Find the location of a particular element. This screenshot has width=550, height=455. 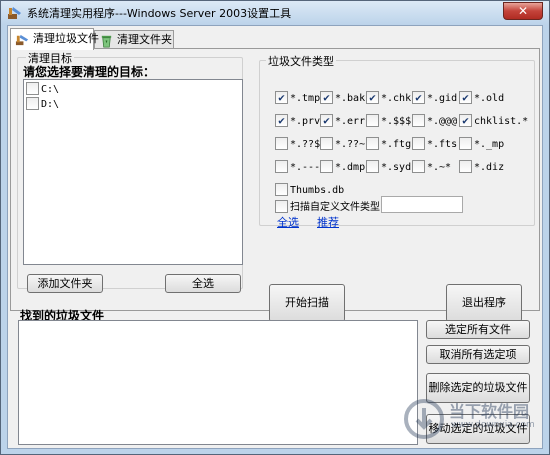

select-all-files-button: 选定所有文件 is located at coordinates (478, 329).